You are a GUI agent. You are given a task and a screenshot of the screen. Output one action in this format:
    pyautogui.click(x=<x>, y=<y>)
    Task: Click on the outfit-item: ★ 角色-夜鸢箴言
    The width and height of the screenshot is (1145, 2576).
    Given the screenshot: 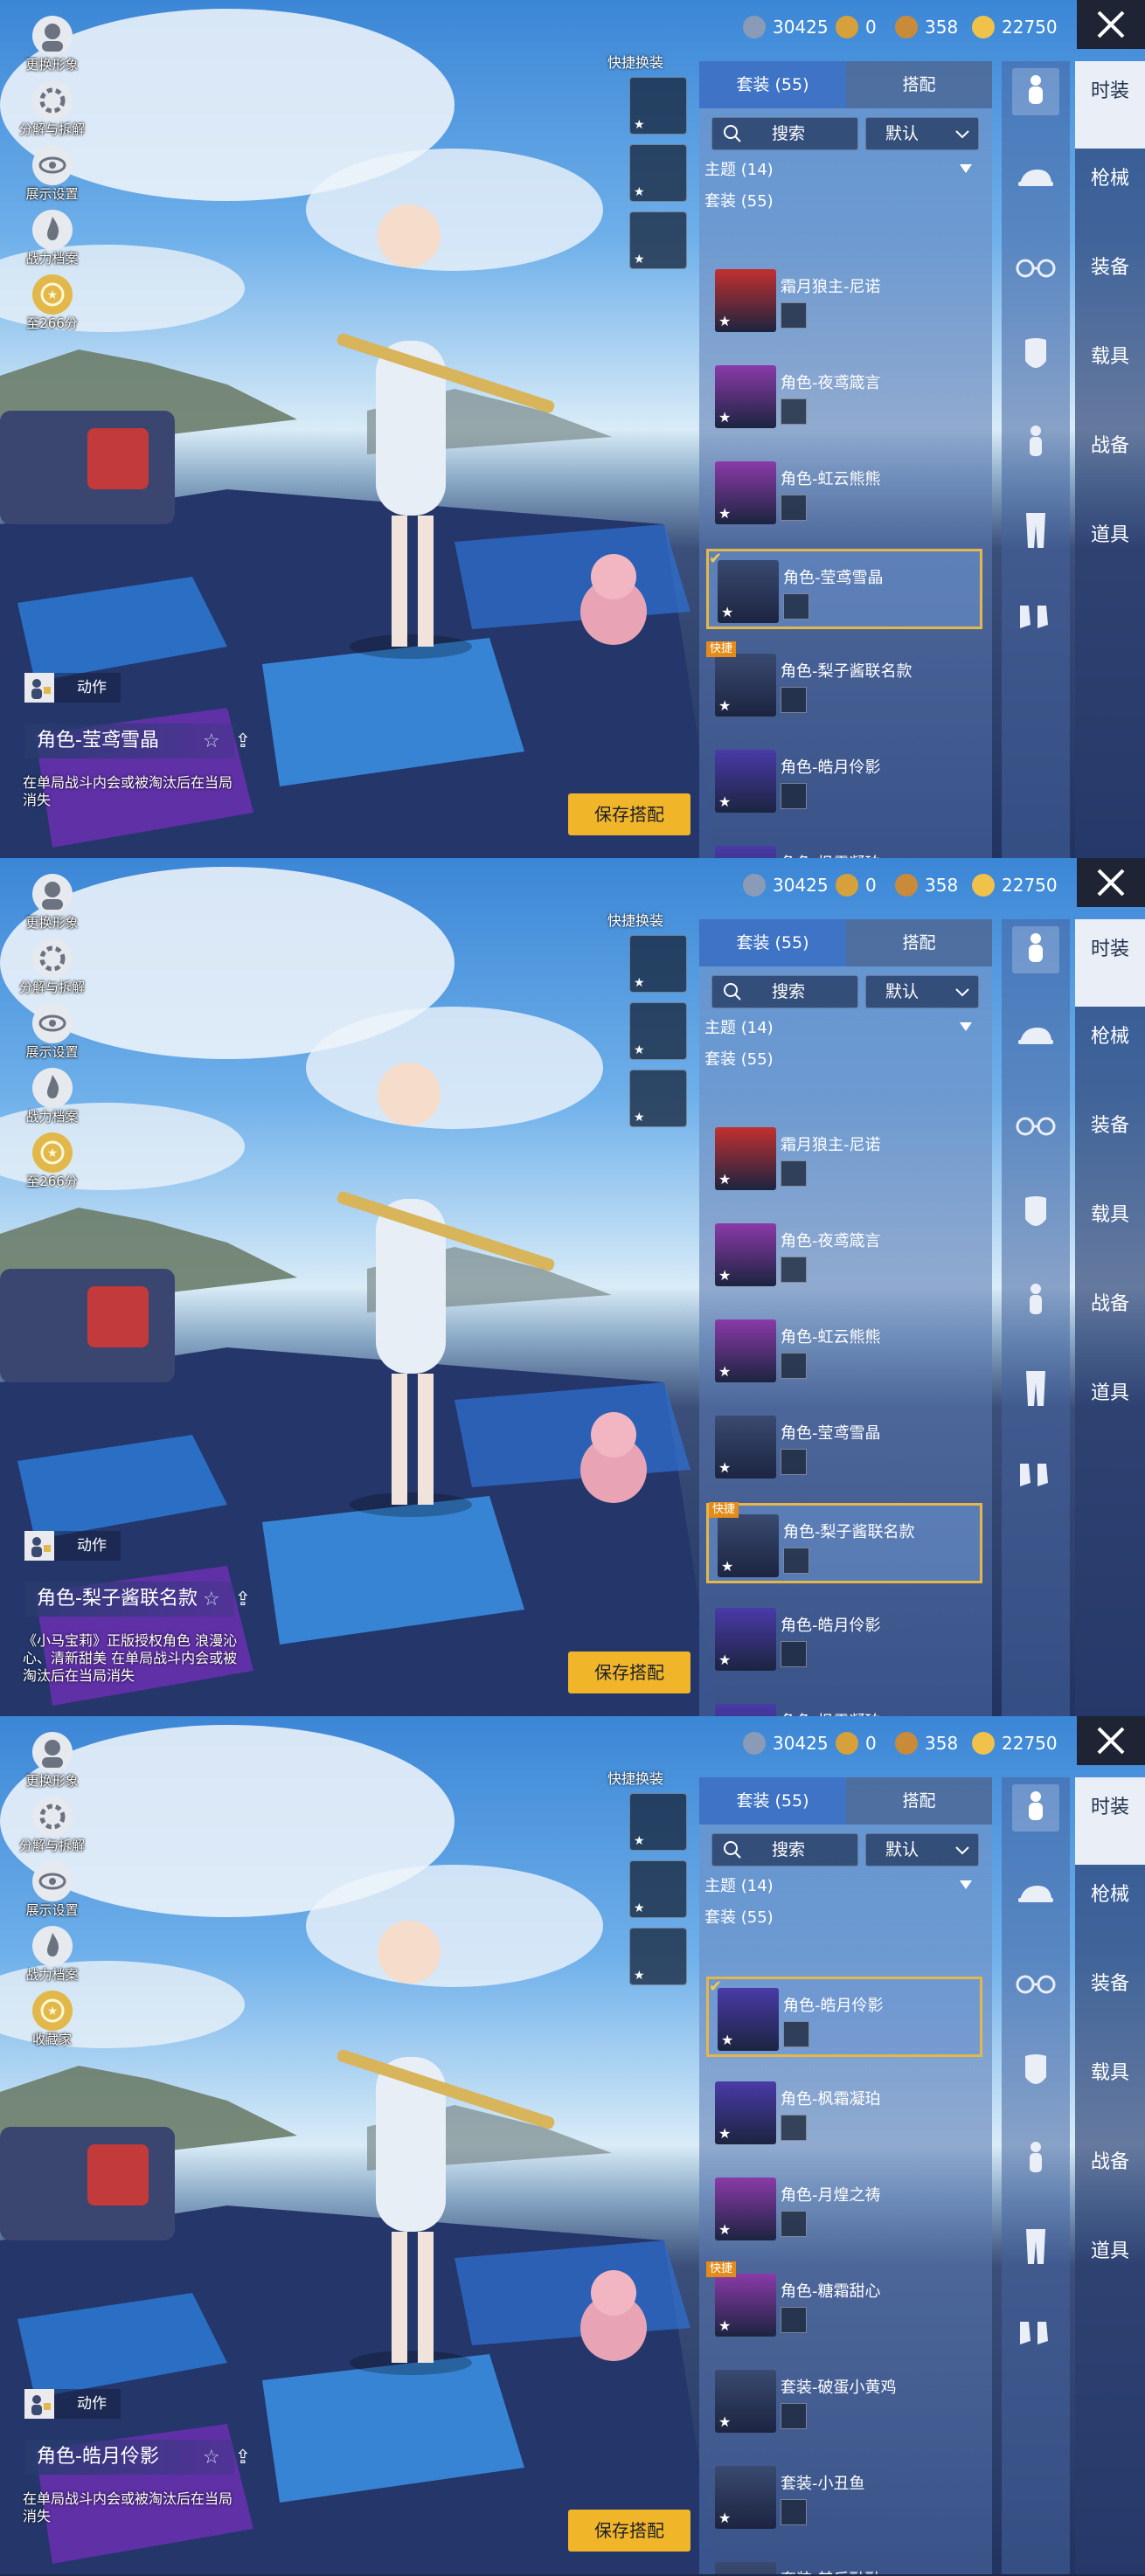 What is the action you would take?
    pyautogui.click(x=844, y=397)
    